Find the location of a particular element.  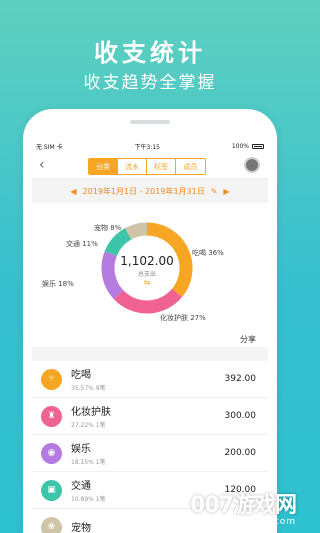

swap-icon: ⇋ is located at coordinates (147, 282).